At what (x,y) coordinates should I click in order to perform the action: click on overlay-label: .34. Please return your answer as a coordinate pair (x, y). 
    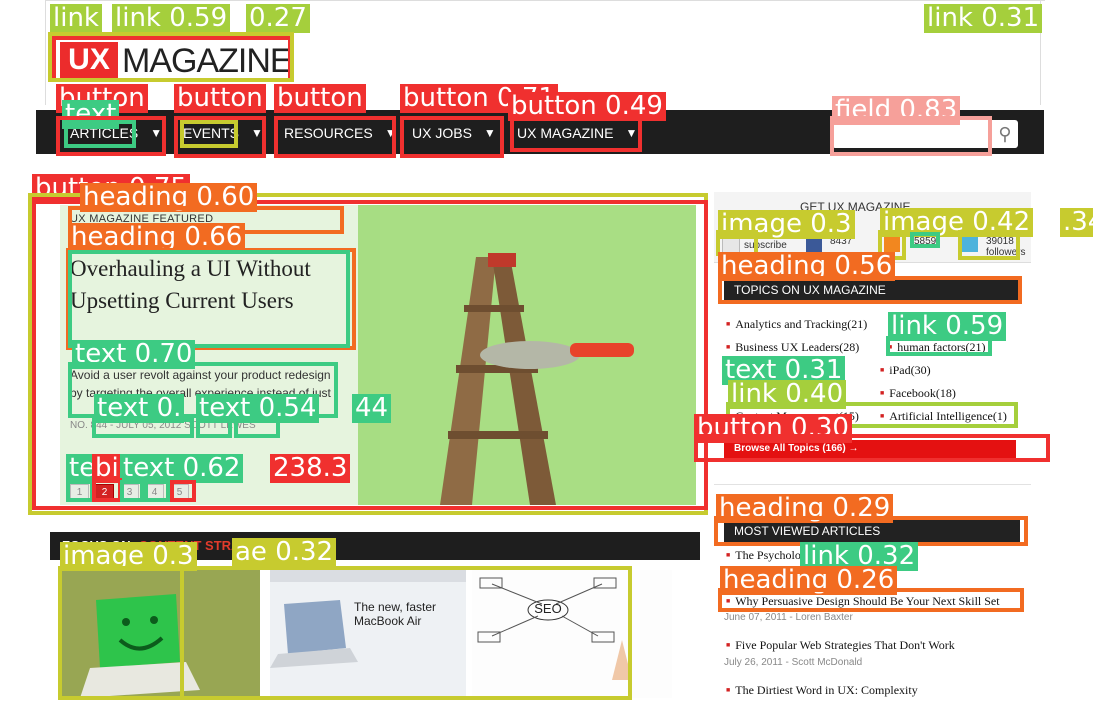
    Looking at the image, I should click on (1076, 222).